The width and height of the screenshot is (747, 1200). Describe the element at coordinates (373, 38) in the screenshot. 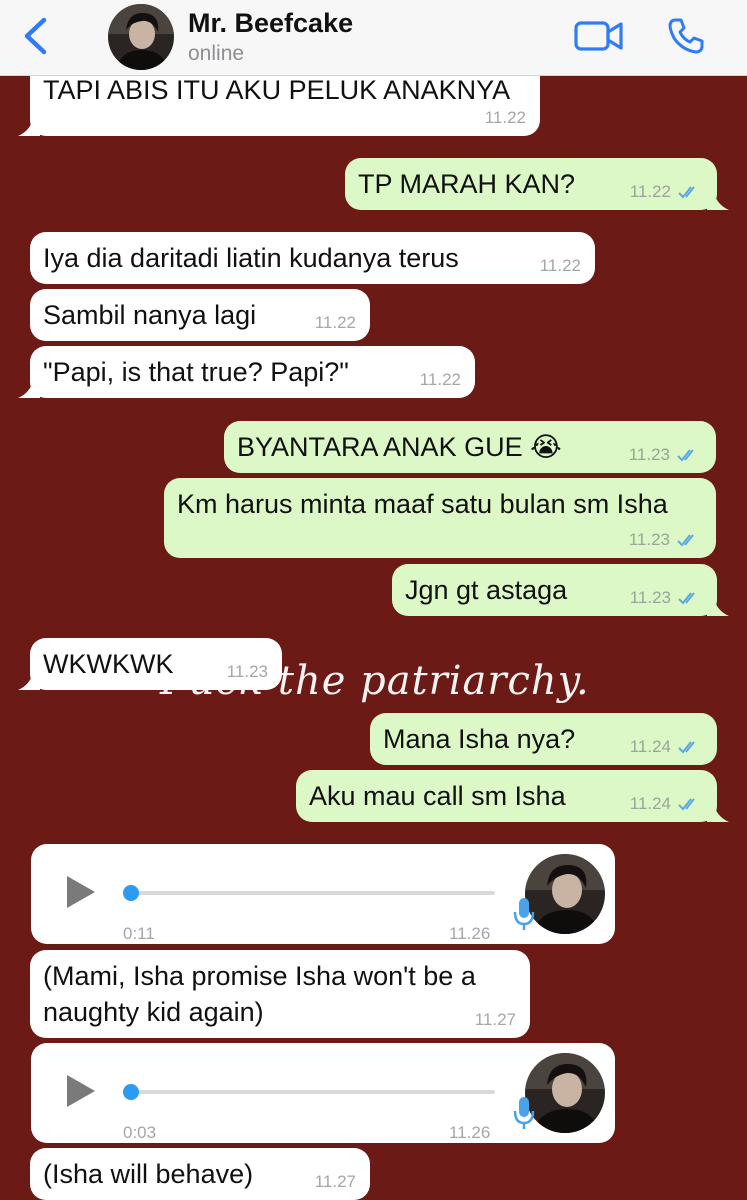

I see `chat-header: Mr. Beefcake online` at that location.